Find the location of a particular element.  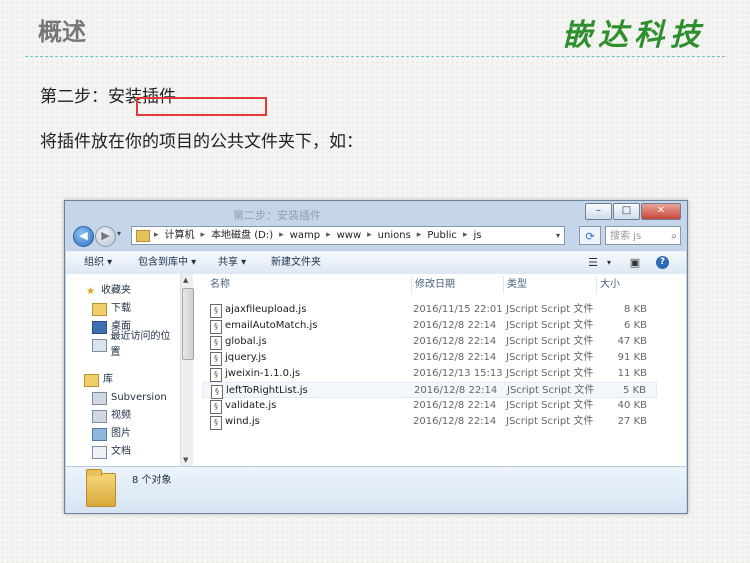

column-size: 大小 is located at coordinates (610, 285).